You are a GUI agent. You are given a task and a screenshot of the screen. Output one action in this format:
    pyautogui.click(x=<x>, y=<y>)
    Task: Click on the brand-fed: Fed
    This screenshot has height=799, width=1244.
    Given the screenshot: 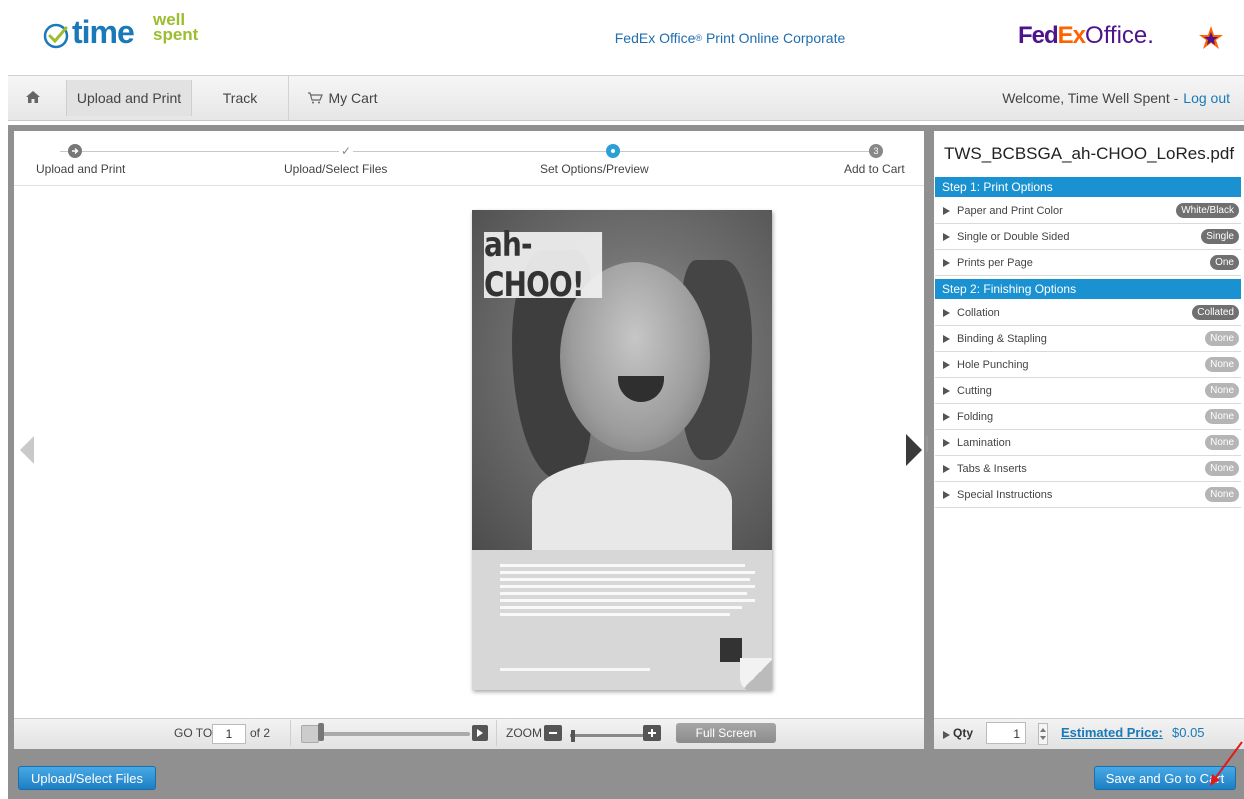 What is the action you would take?
    pyautogui.click(x=1038, y=35)
    